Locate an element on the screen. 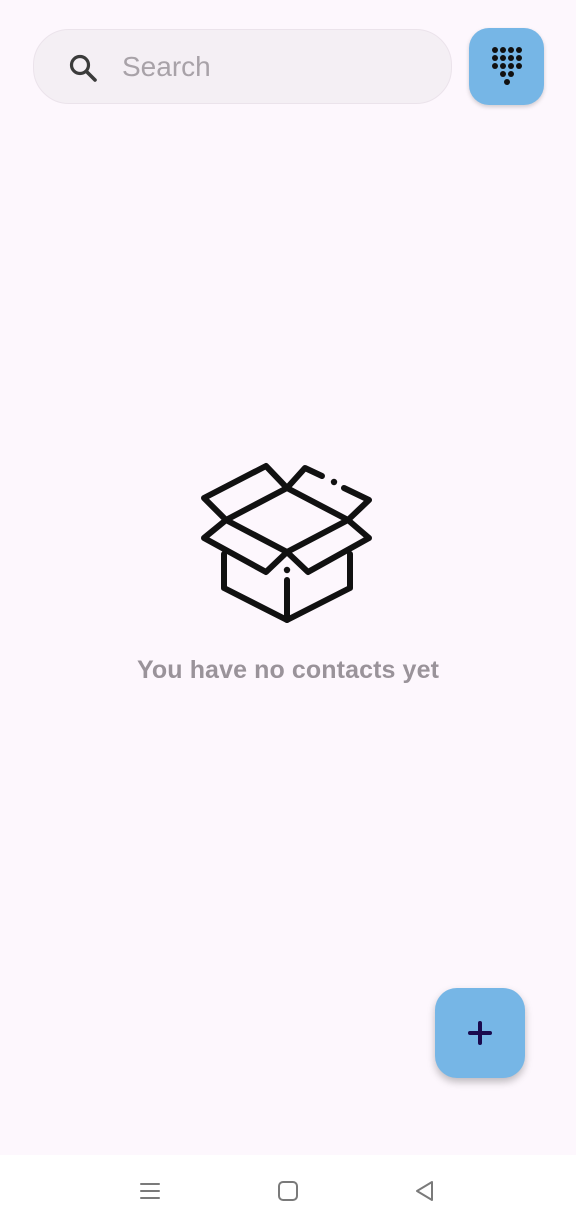  home-icon is located at coordinates (288, 1191).